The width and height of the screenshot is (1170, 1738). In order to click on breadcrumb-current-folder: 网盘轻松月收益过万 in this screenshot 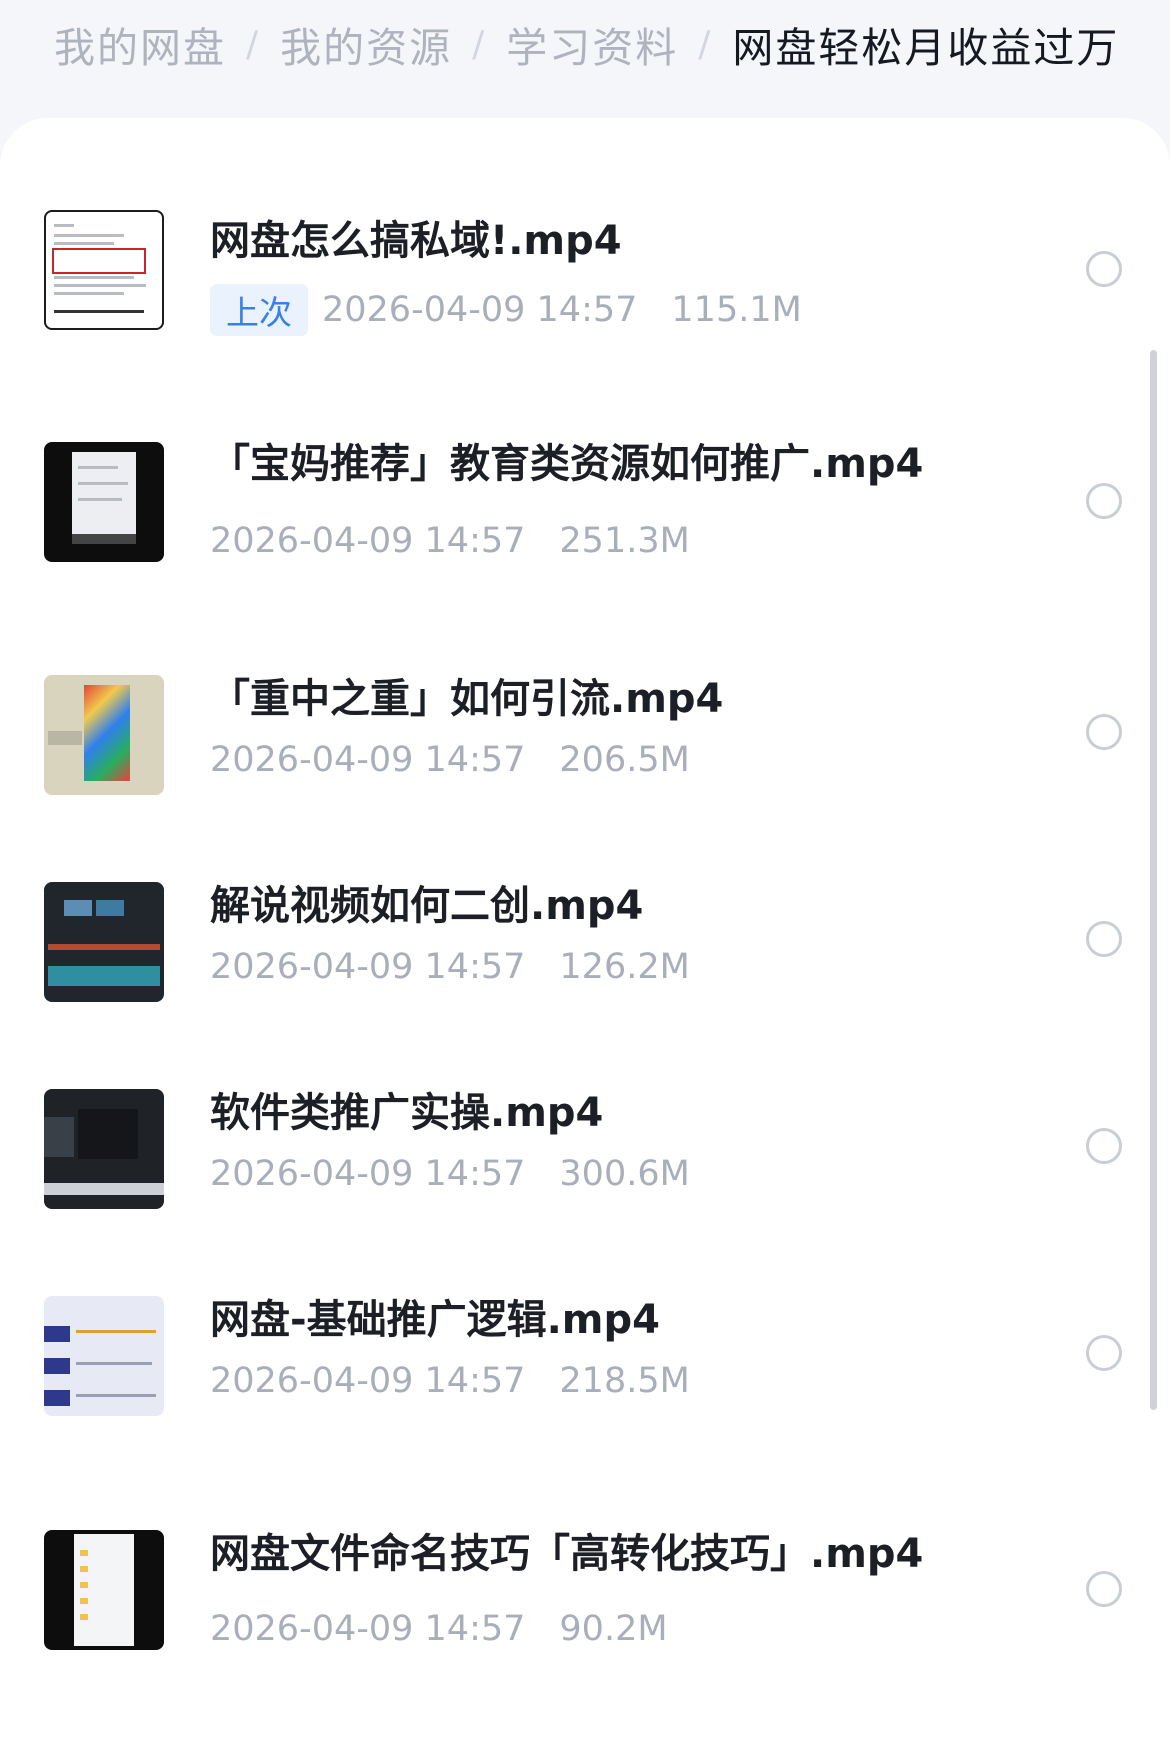, I will do `click(926, 48)`.